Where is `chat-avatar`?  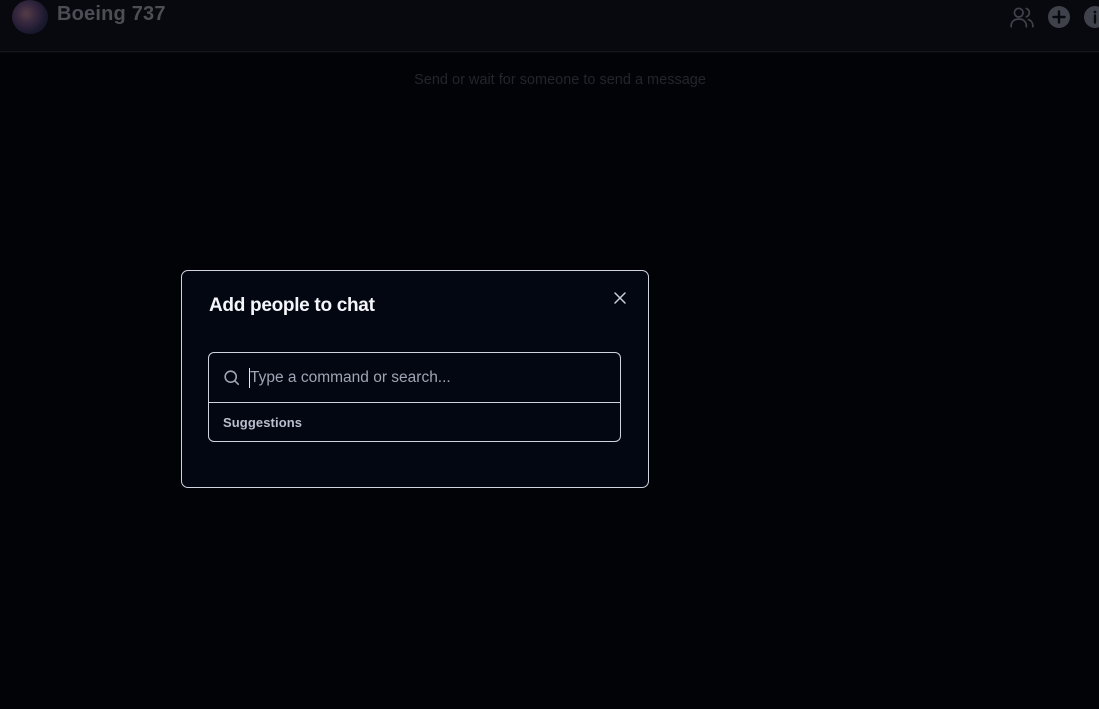
chat-avatar is located at coordinates (30, 17).